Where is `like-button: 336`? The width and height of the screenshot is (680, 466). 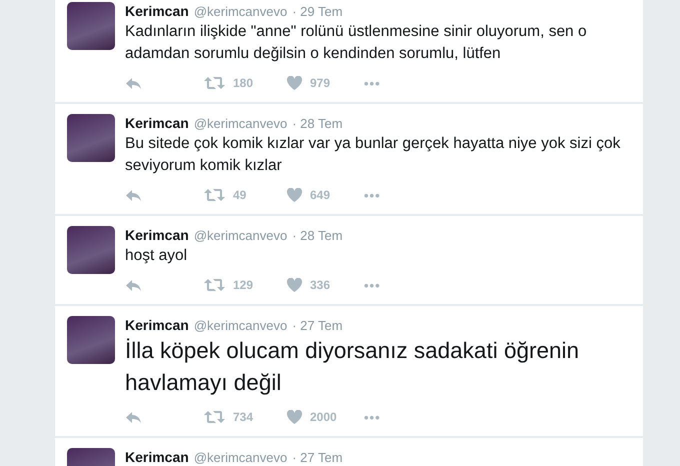 like-button: 336 is located at coordinates (308, 285).